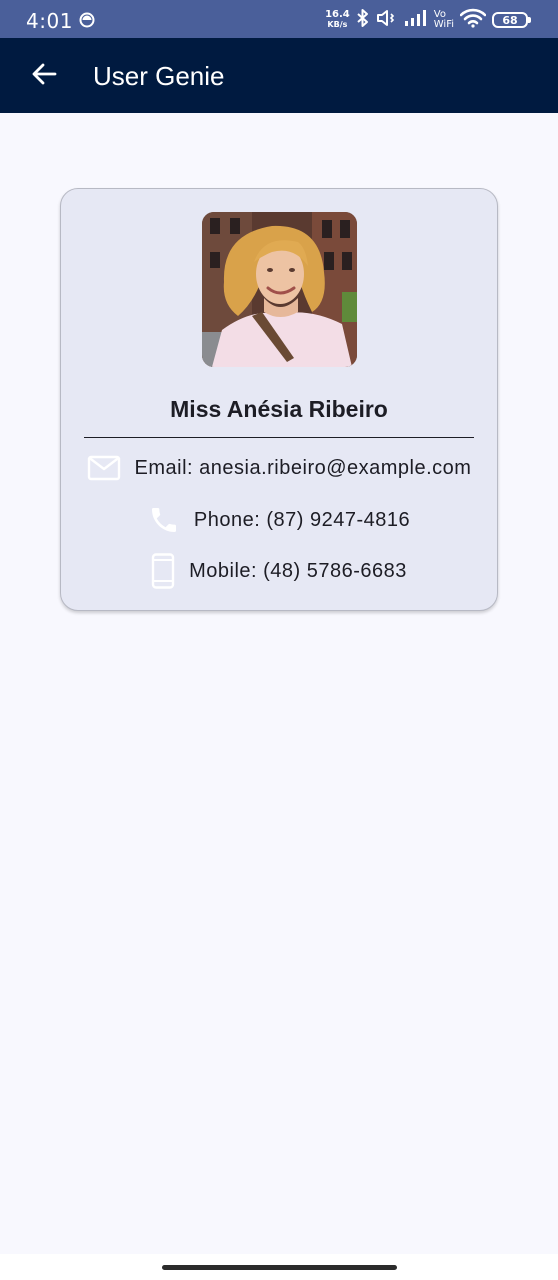 The width and height of the screenshot is (558, 1280). What do you see at coordinates (163, 571) in the screenshot?
I see `smartphone-icon` at bounding box center [163, 571].